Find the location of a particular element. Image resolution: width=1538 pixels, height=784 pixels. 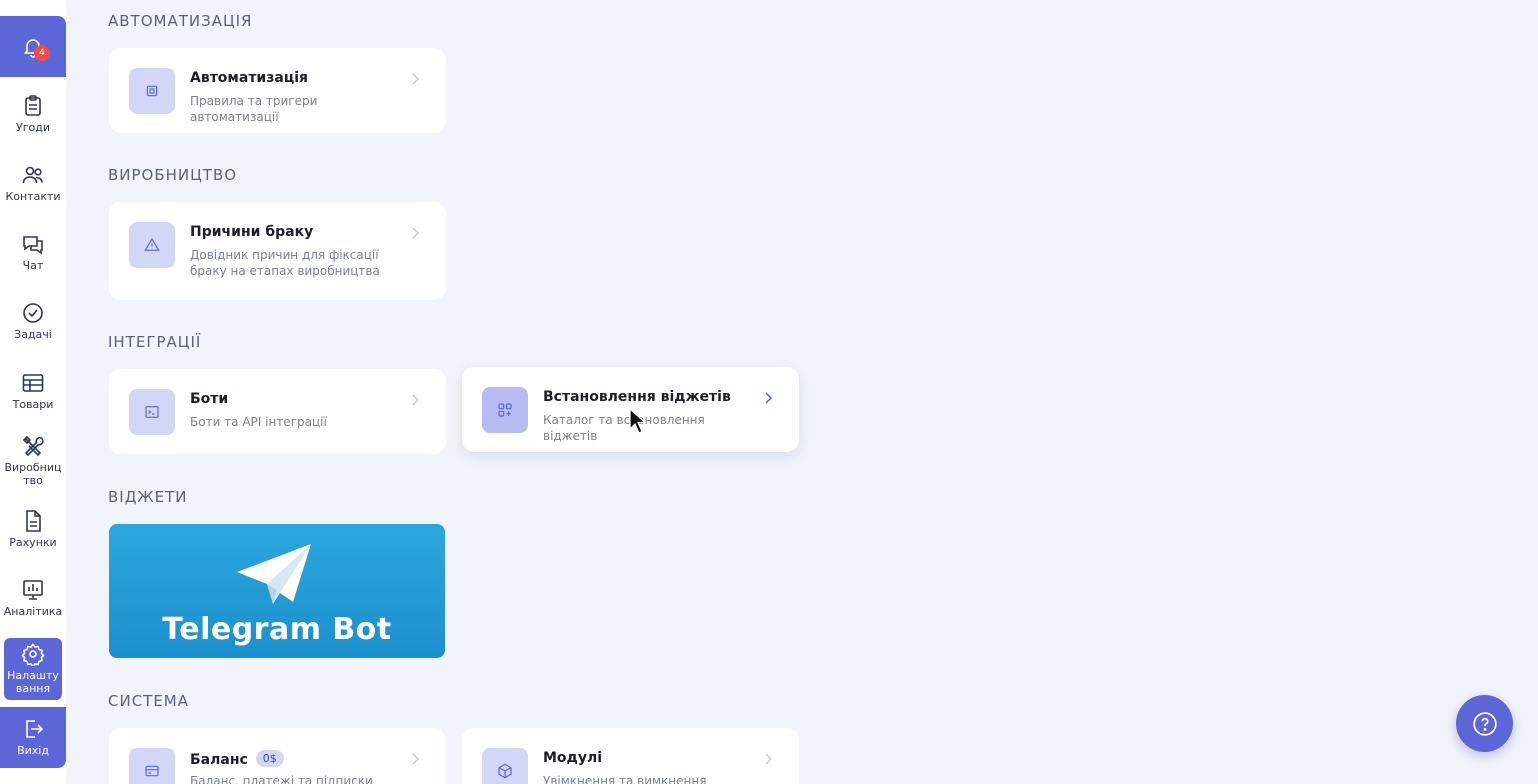

sidebar-item-label: Контакти is located at coordinates (33, 196).